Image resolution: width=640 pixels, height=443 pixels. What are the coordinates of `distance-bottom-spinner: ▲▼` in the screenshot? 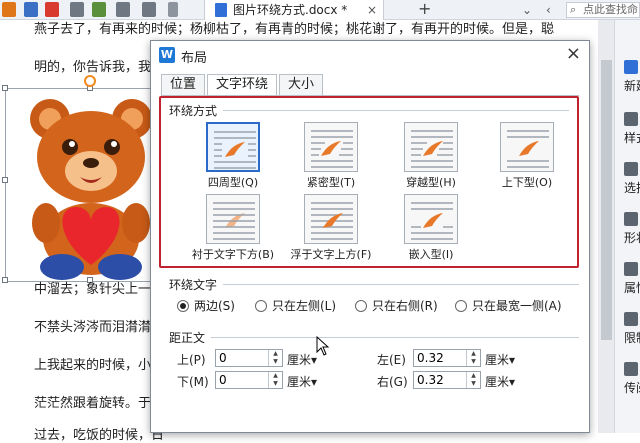 It's located at (249, 380).